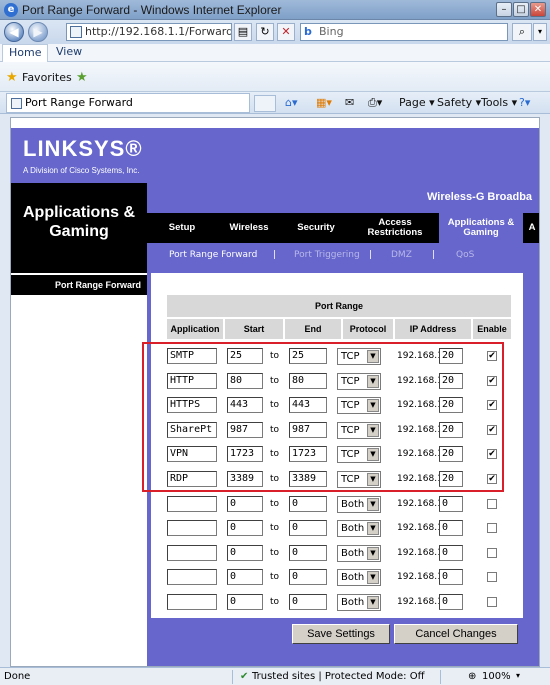  Describe the element at coordinates (308, 31) in the screenshot. I see `bing-icon: b` at that location.